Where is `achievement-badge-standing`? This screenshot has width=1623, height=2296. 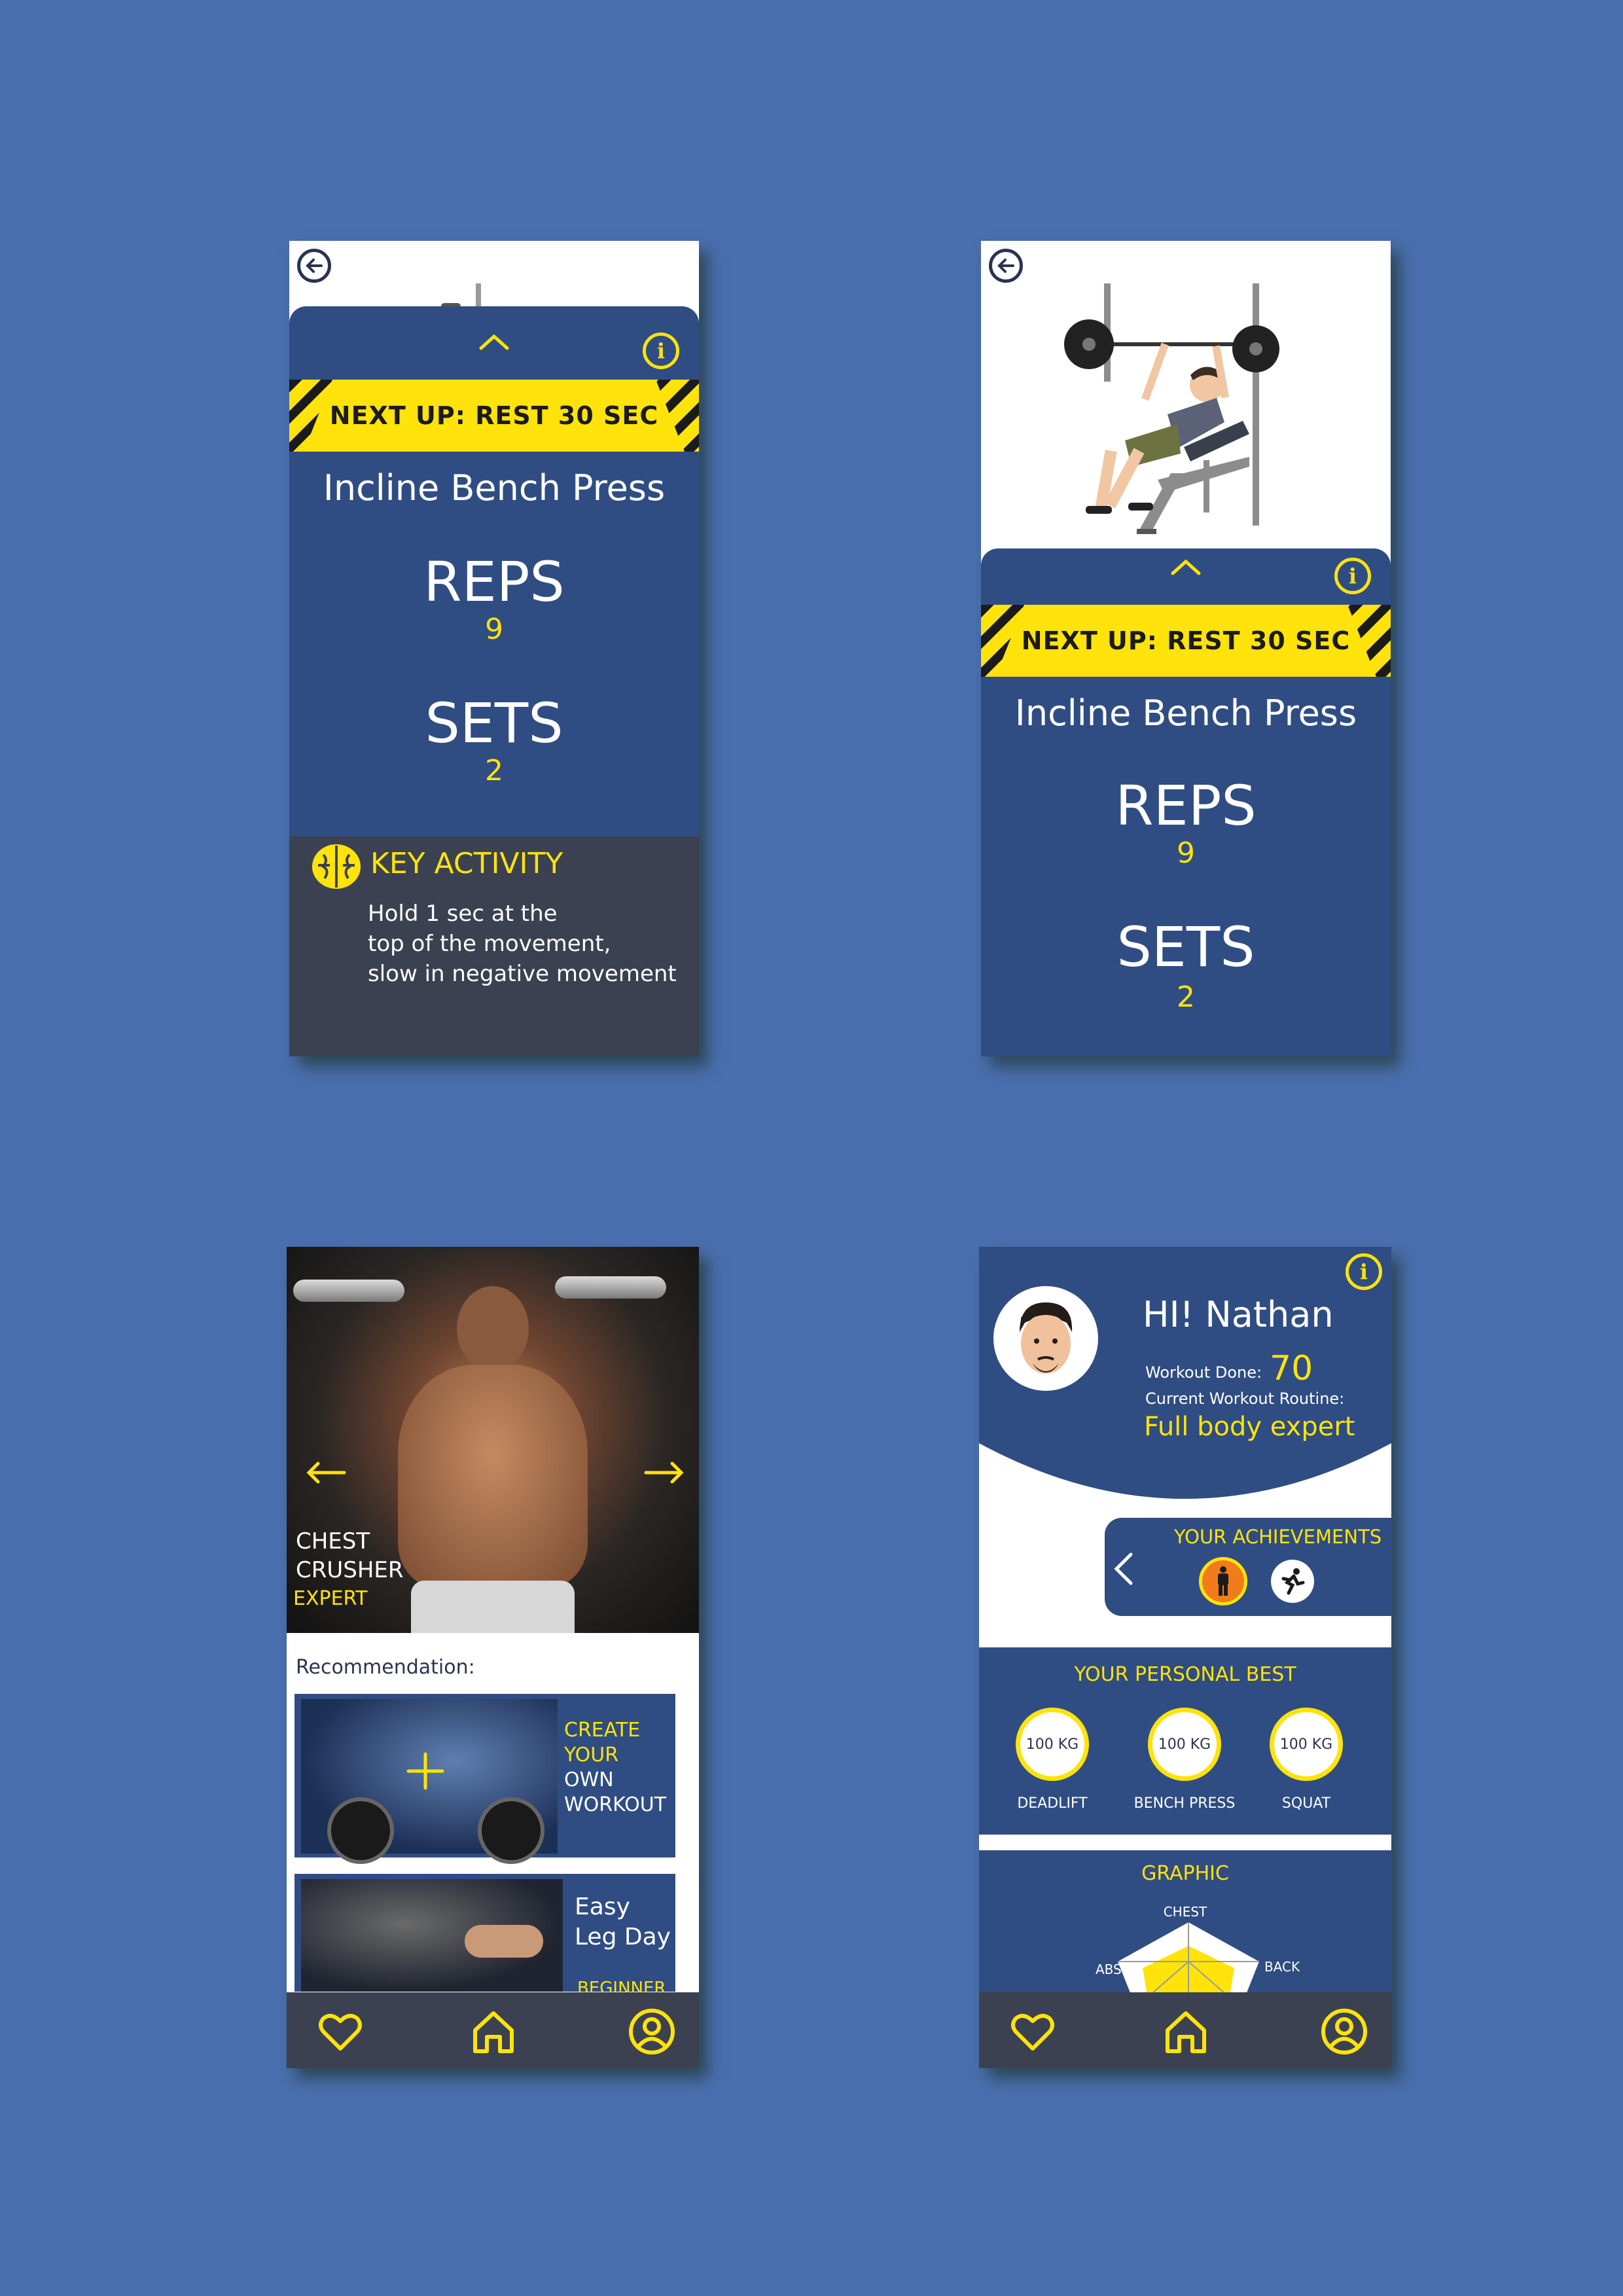 achievement-badge-standing is located at coordinates (1223, 1581).